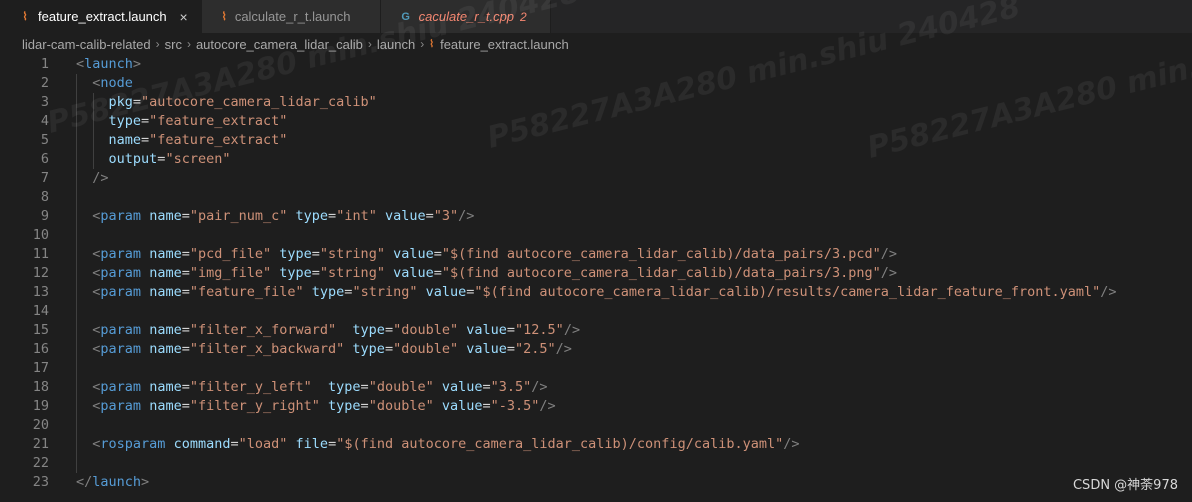  I want to click on line-number: 23, so click(40, 482).